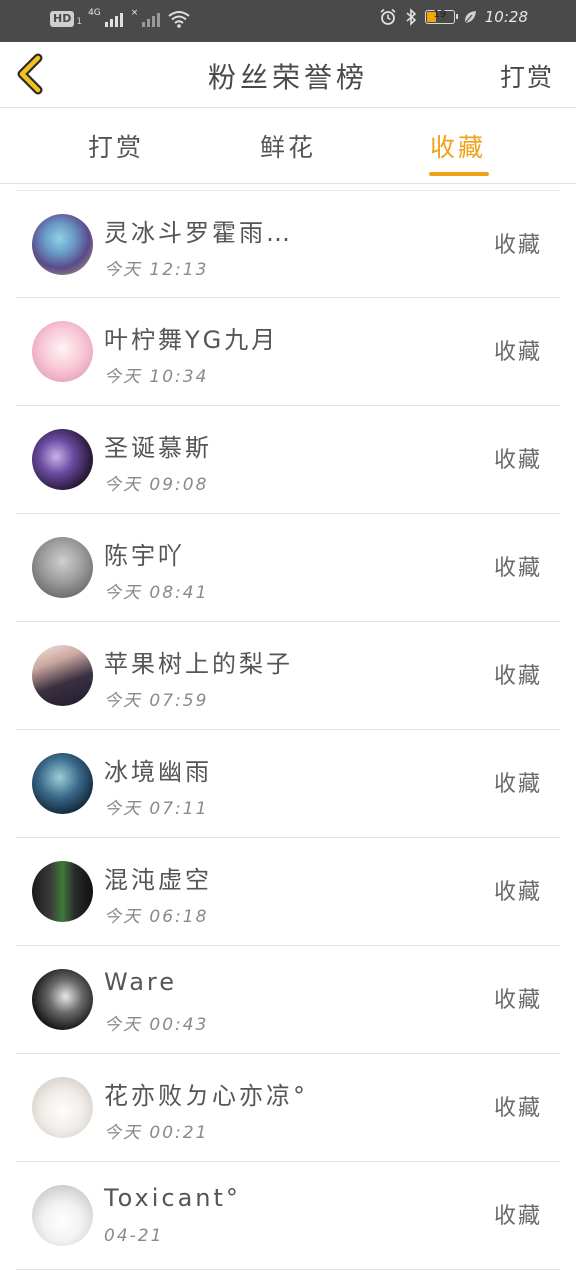 The height and width of the screenshot is (1280, 576). I want to click on list-item: 冰境幽雨 今天 07:11 收藏, so click(288, 784).